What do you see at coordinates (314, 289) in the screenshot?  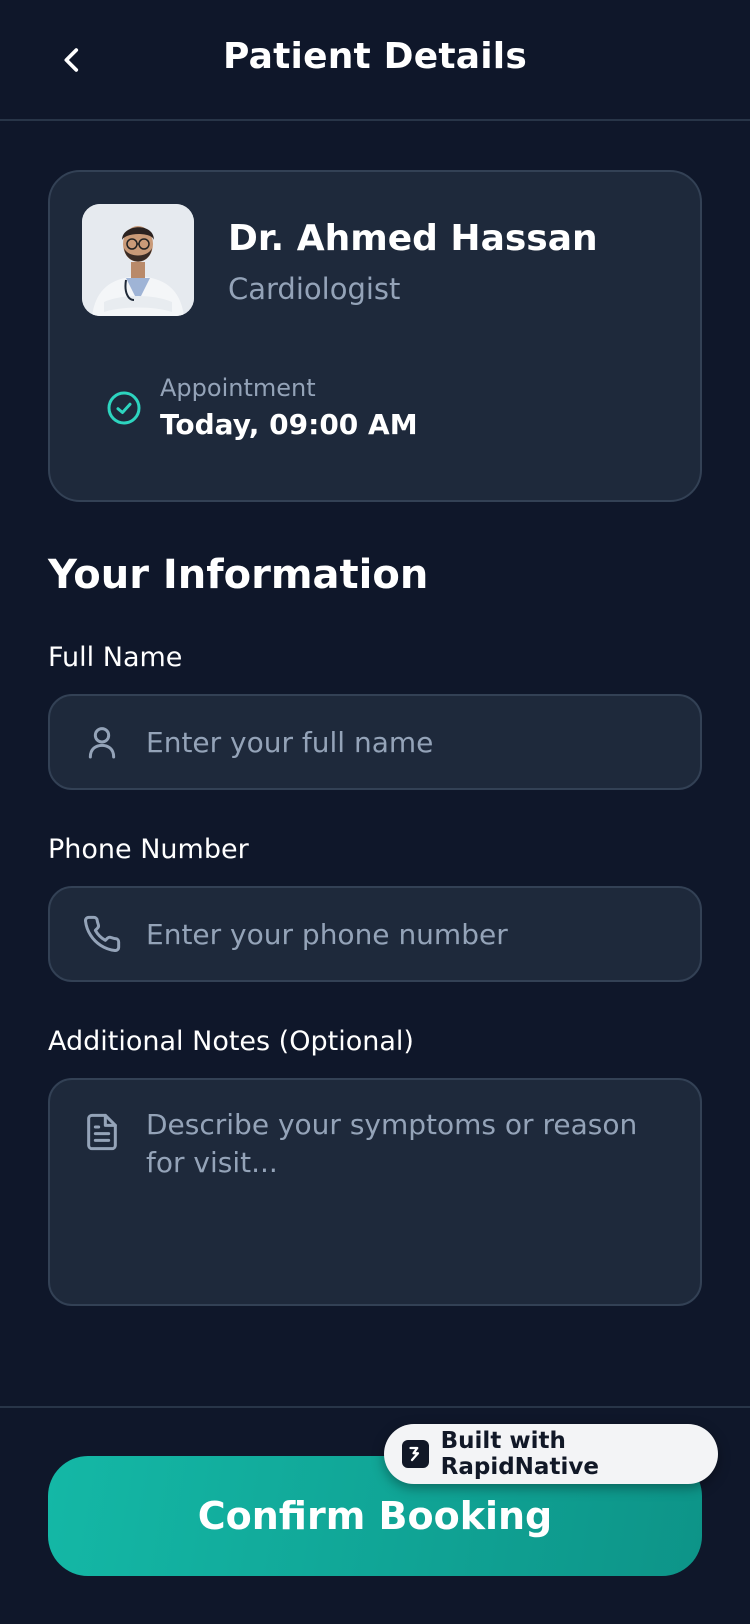 I see `doctor-specialty: Cardiologist` at bounding box center [314, 289].